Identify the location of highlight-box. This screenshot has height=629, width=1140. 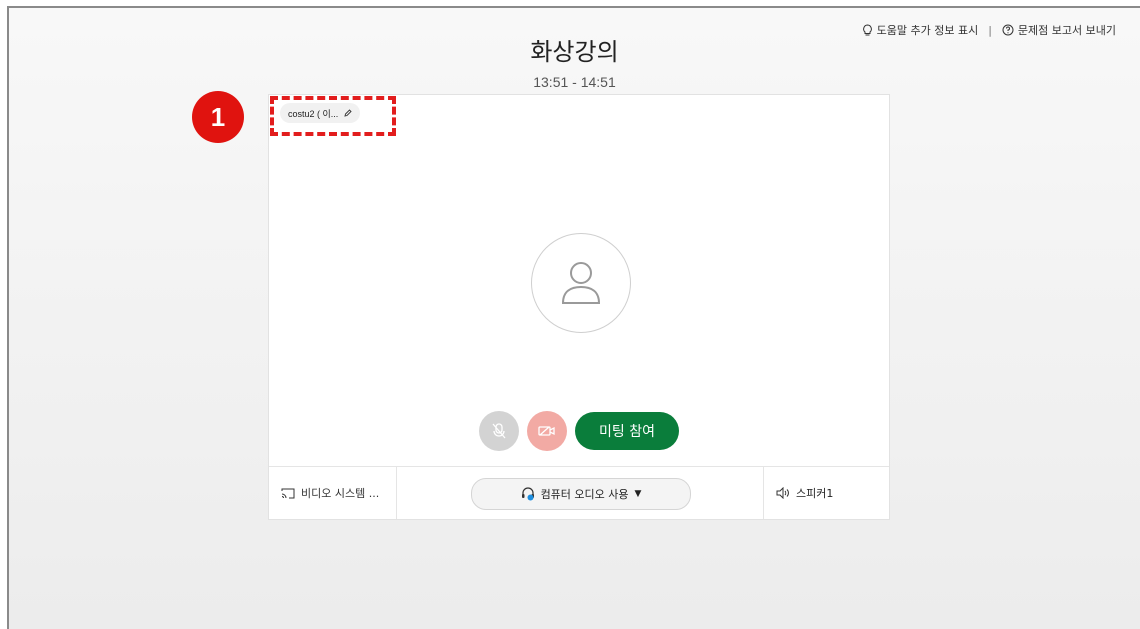
(333, 116).